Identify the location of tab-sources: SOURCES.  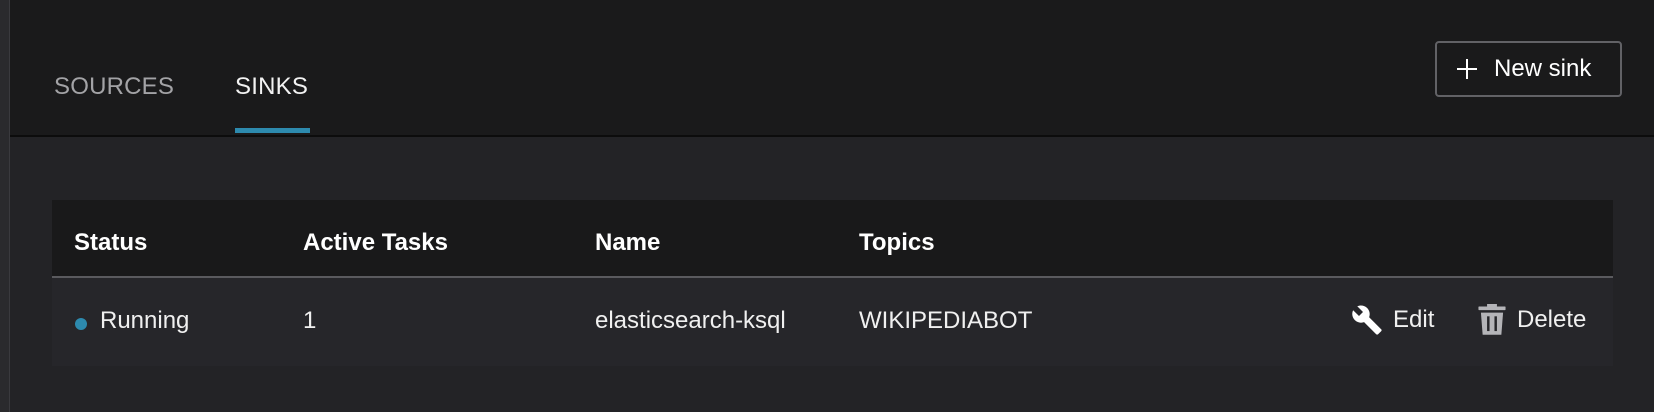
(114, 87).